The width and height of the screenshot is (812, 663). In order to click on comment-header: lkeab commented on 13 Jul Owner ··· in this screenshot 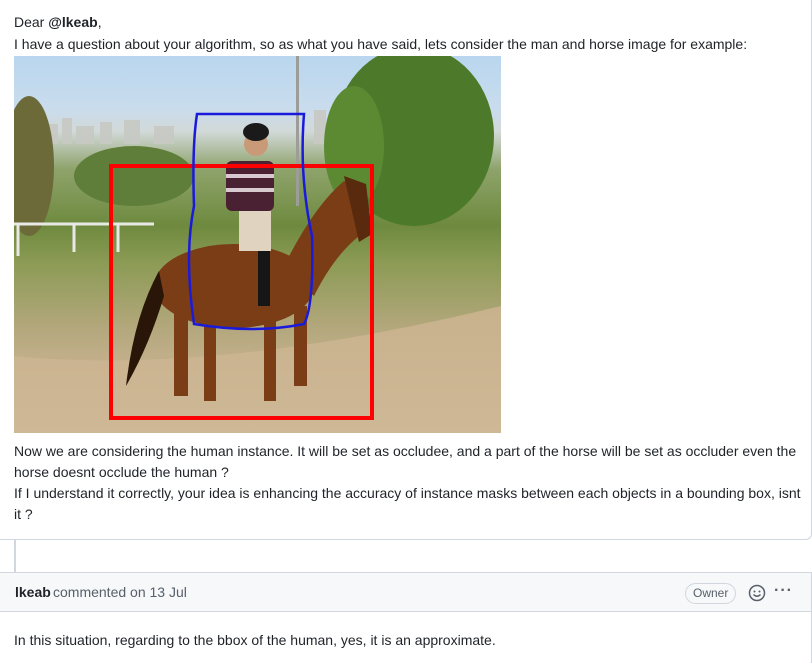, I will do `click(405, 592)`.